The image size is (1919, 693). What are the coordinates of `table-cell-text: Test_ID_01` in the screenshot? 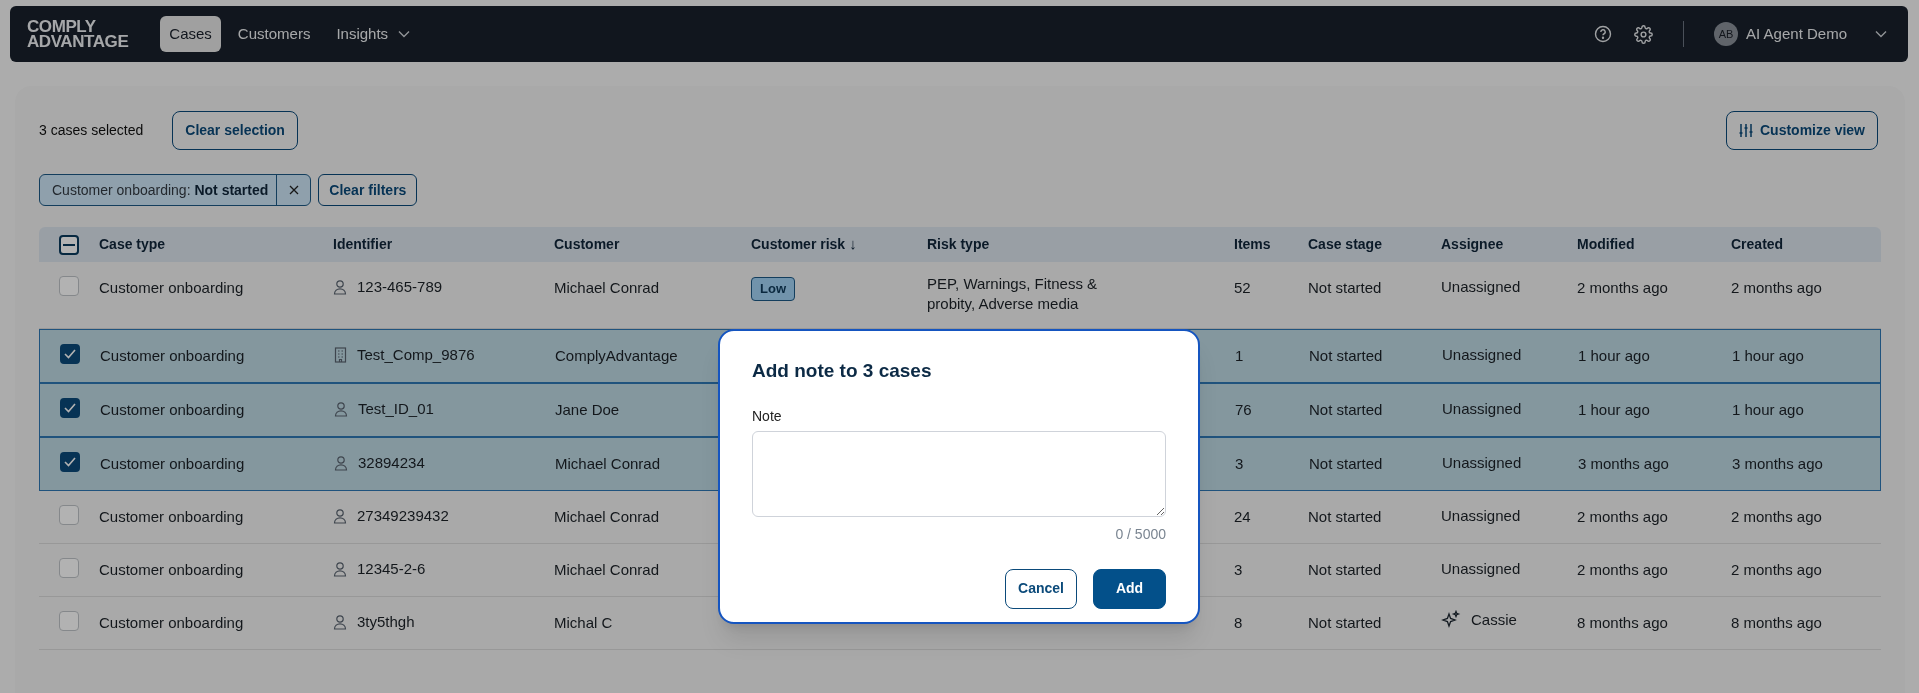 It's located at (396, 409).